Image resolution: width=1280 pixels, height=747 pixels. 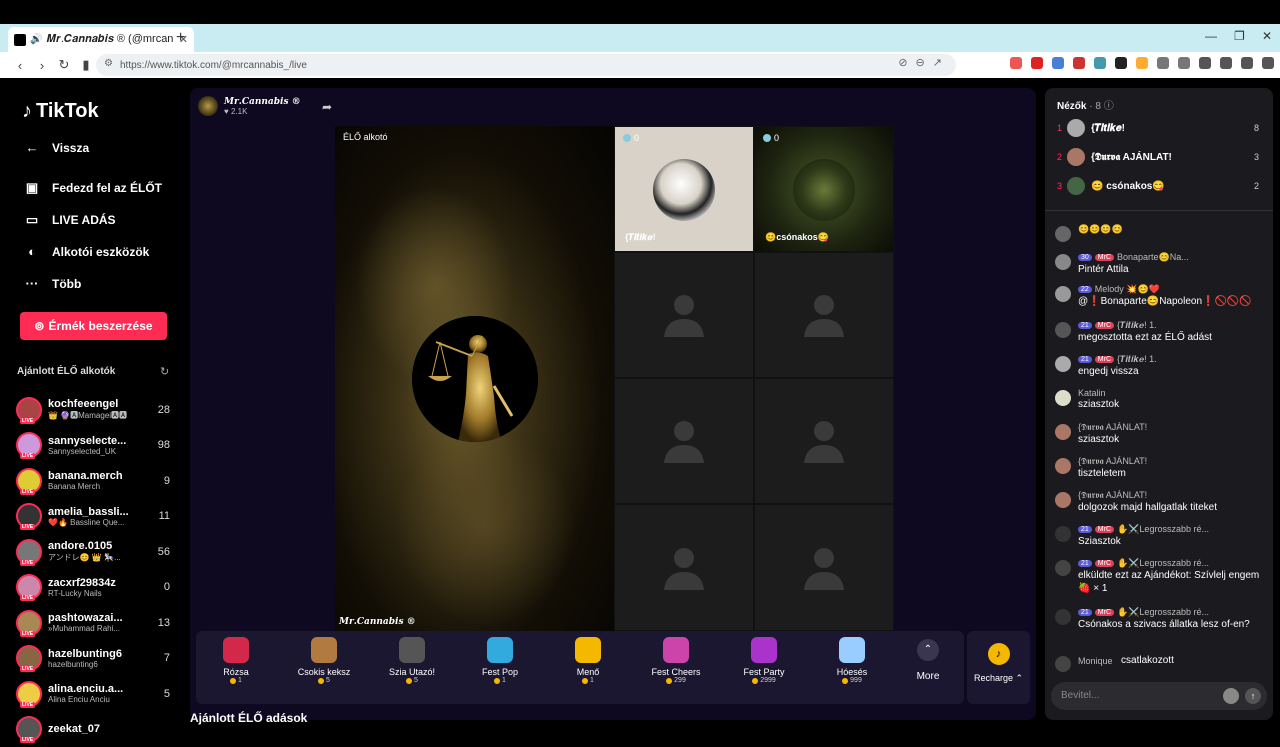 I want to click on chat-message: 😊😊😊😊, so click(x=1160, y=233).